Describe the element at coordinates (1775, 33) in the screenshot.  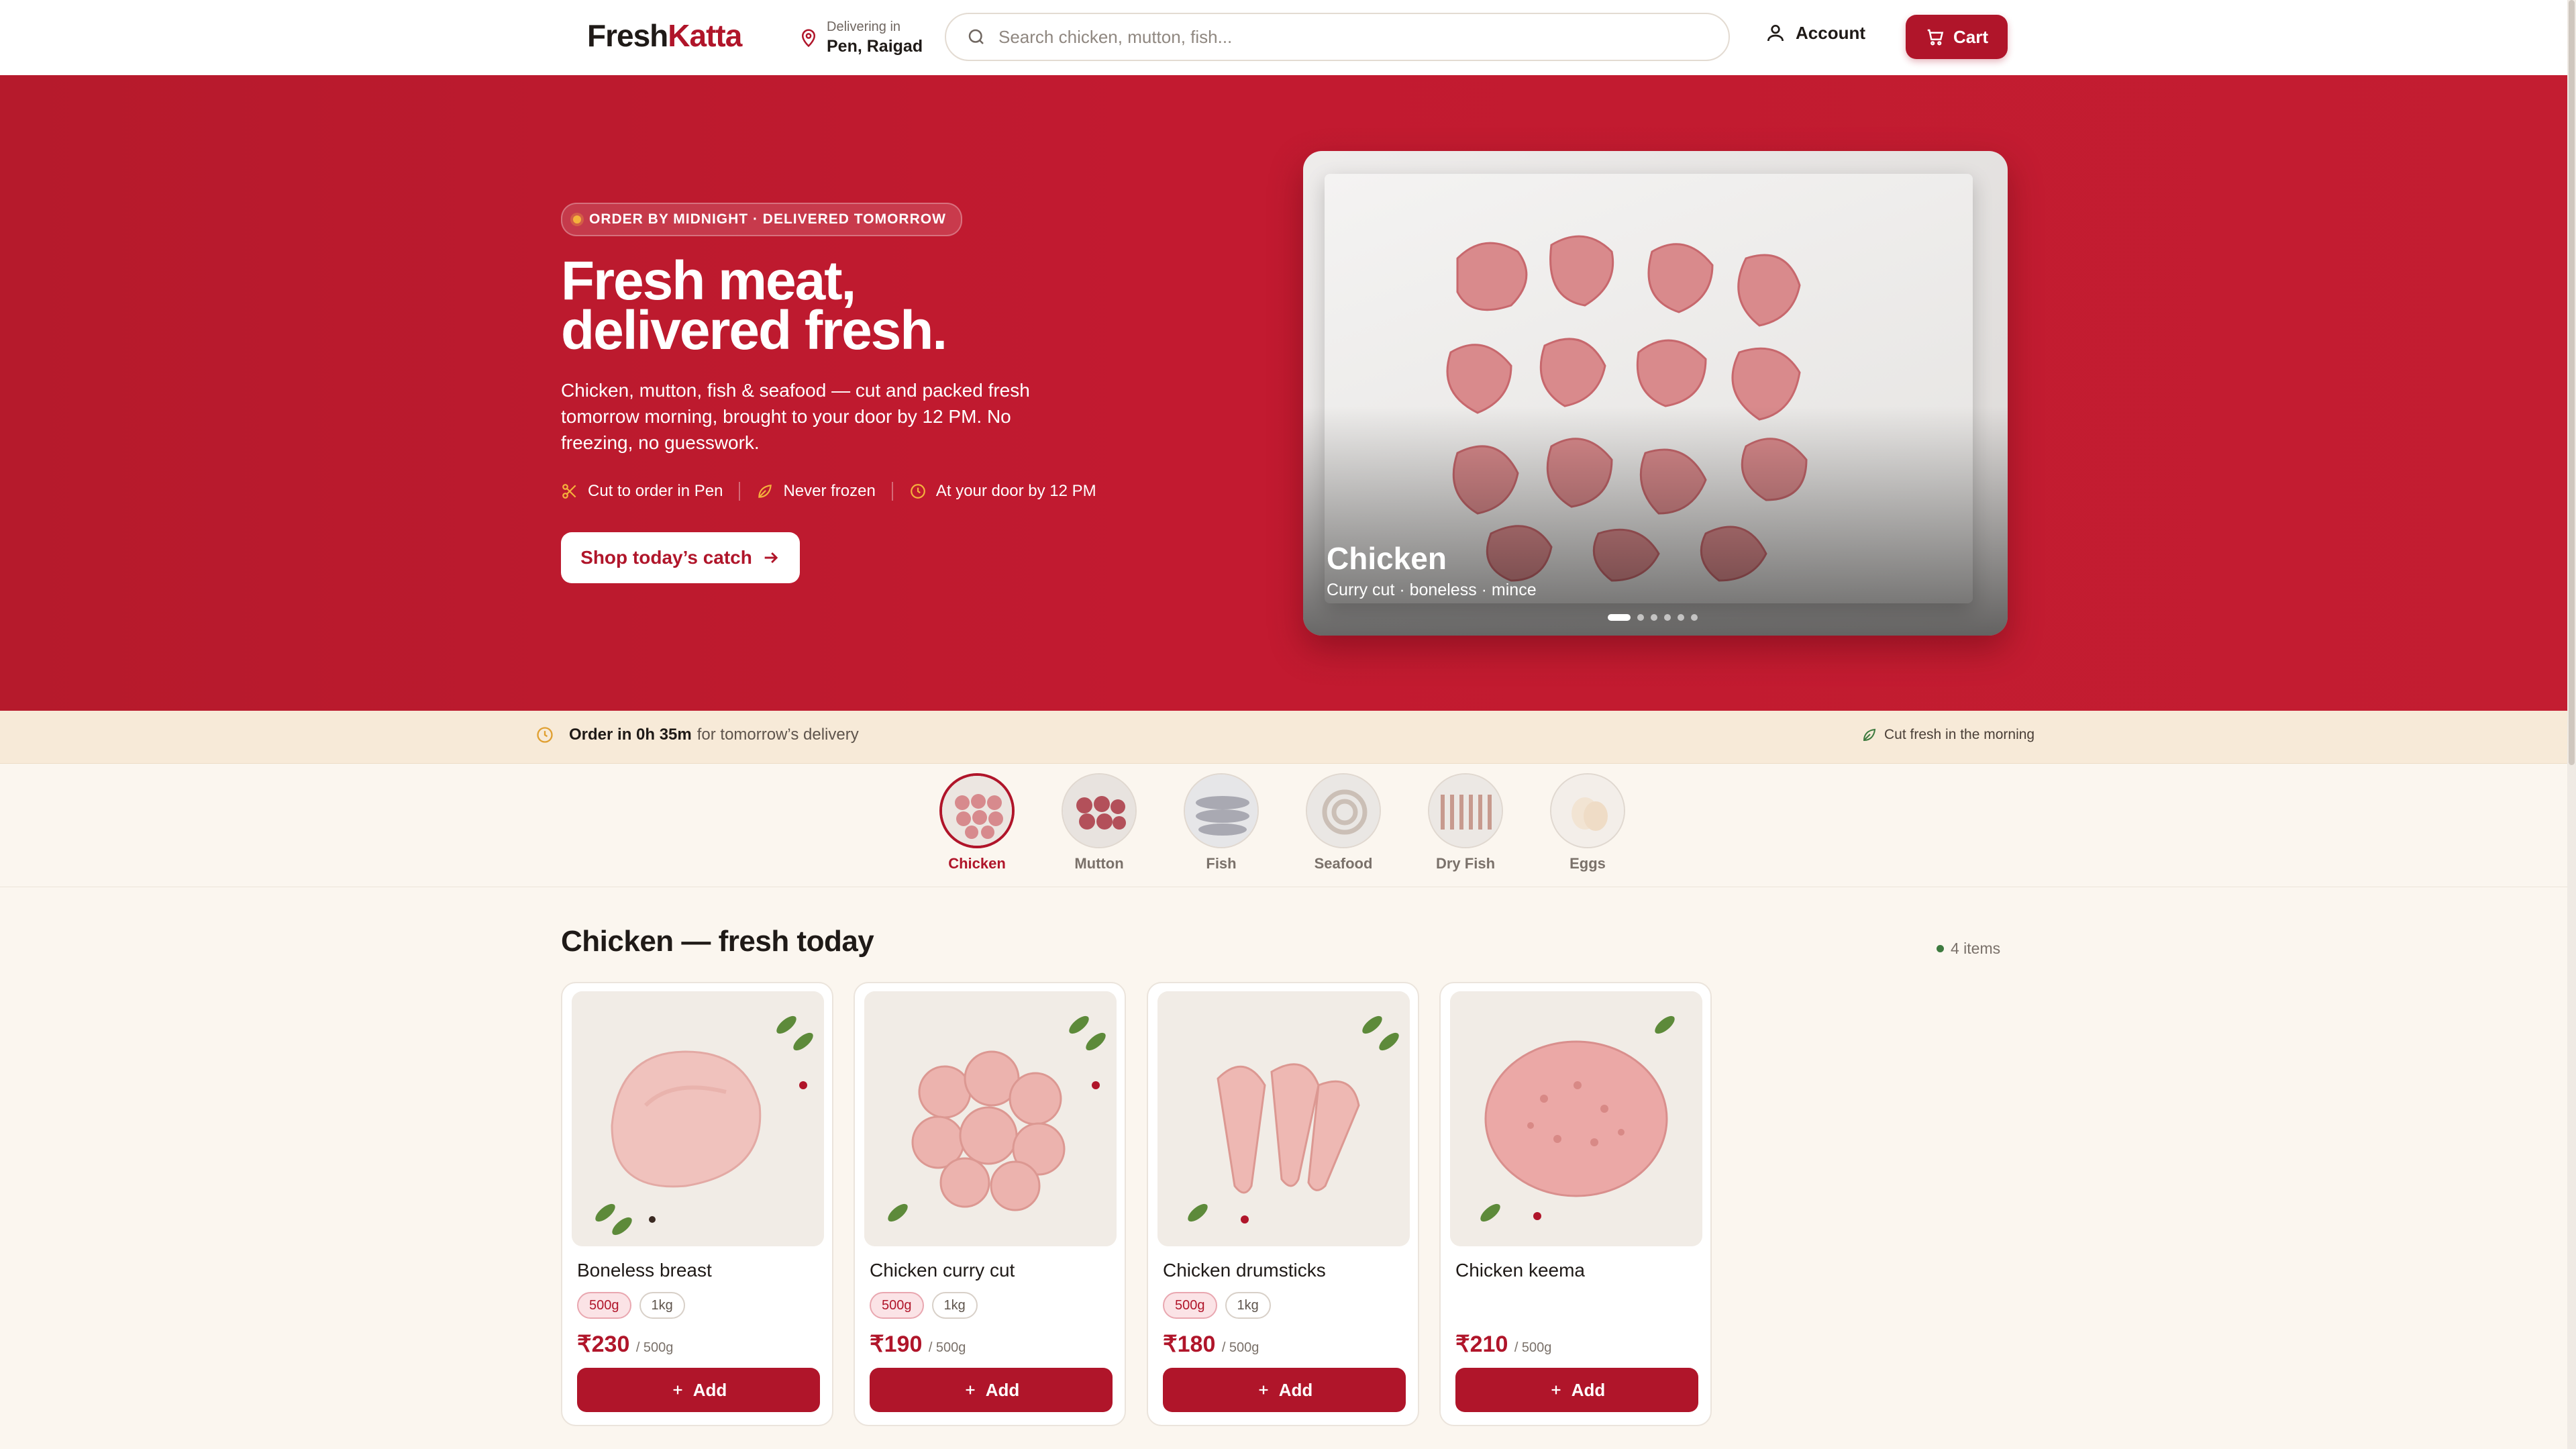
I see `user-icon` at that location.